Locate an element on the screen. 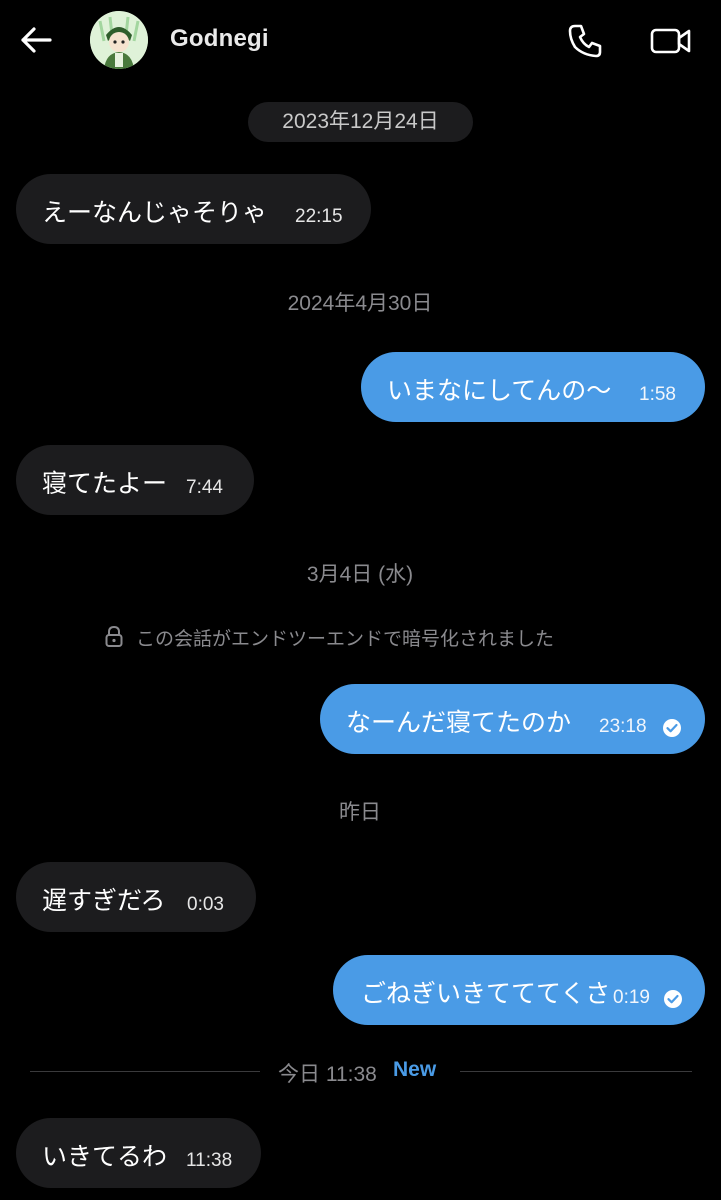 This screenshot has height=1200, width=721. message-bubble-incoming: 遅すぎだろ 0:03 is located at coordinates (136, 897).